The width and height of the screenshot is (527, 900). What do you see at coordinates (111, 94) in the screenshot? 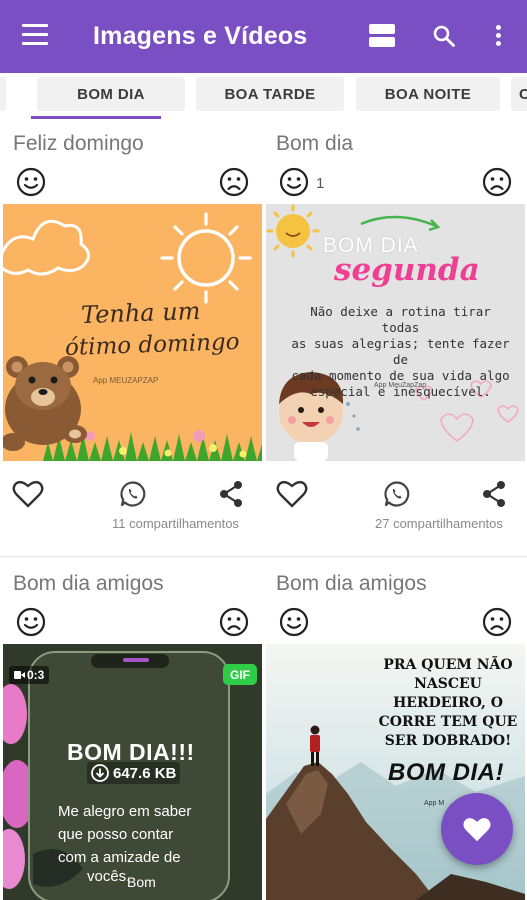
I see `tab-bom-dia: BOM DIA` at bounding box center [111, 94].